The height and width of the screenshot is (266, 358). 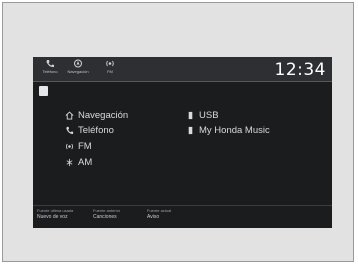 I want to click on bottom-source-1-caption: Fuente última usada, so click(x=55, y=210).